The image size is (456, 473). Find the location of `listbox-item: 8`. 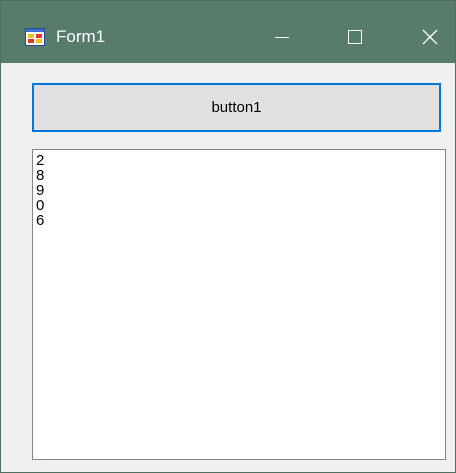

listbox-item: 8 is located at coordinates (240, 175).